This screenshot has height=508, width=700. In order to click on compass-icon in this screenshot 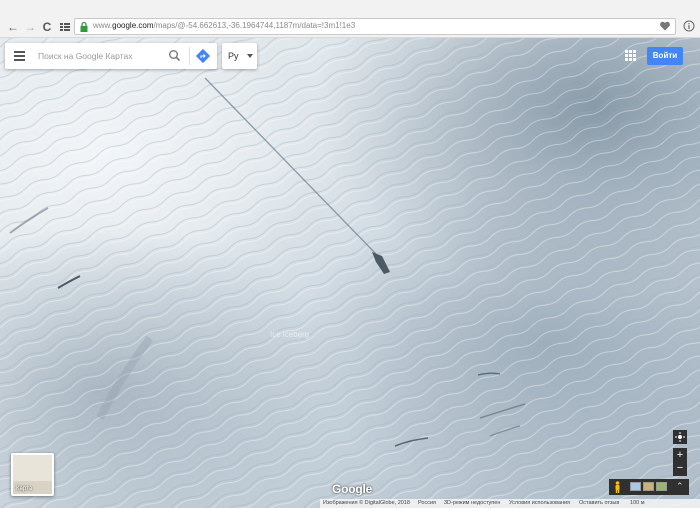, I will do `click(680, 437)`.